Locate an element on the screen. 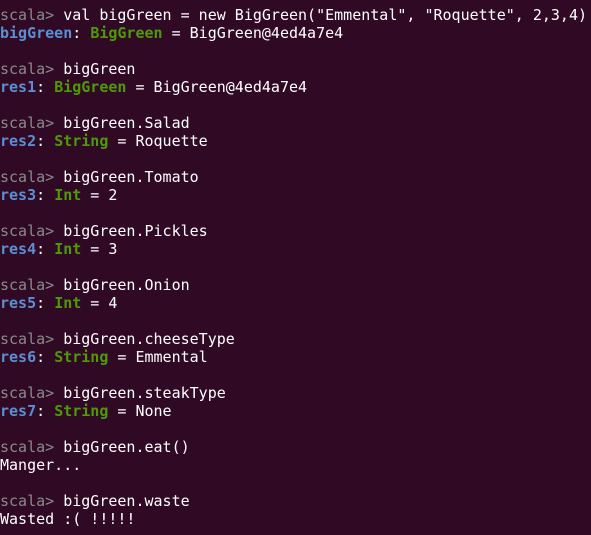 This screenshot has height=535, width=591. result-line: res3: Int = 2 is located at coordinates (59, 195).